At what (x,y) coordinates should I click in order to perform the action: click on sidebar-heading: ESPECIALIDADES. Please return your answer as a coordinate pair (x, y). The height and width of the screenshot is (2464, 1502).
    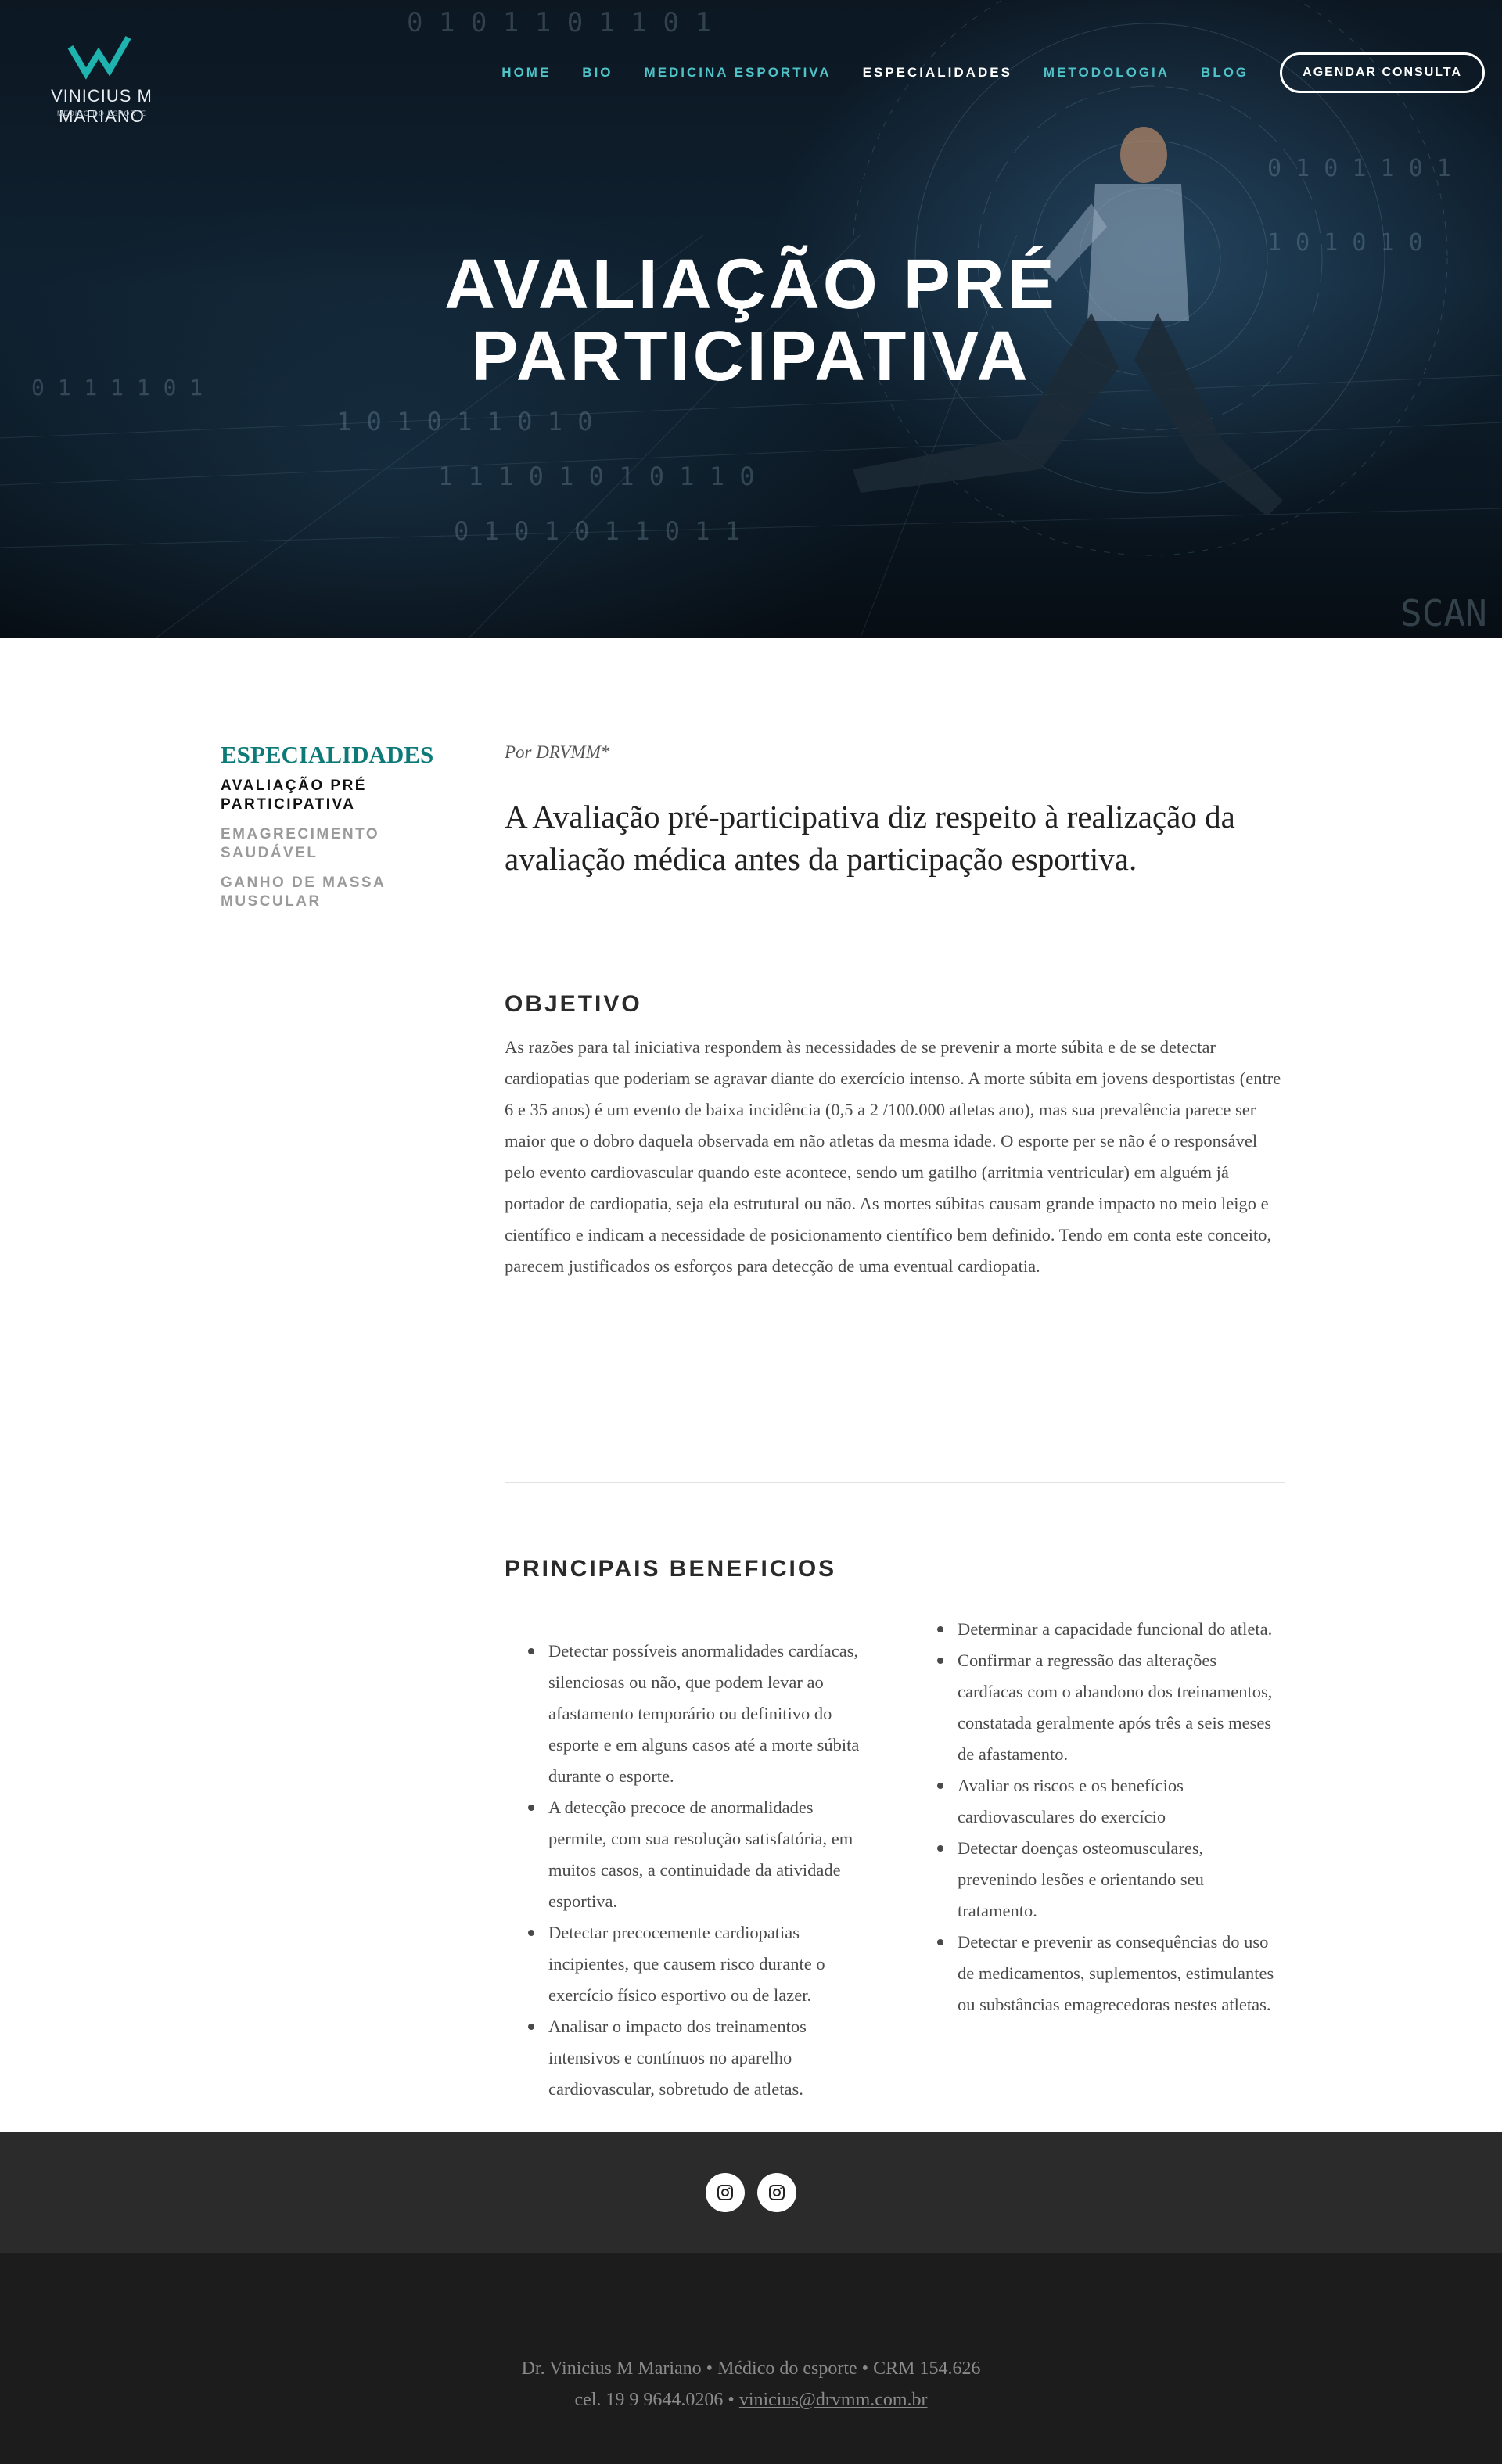
    Looking at the image, I should click on (328, 754).